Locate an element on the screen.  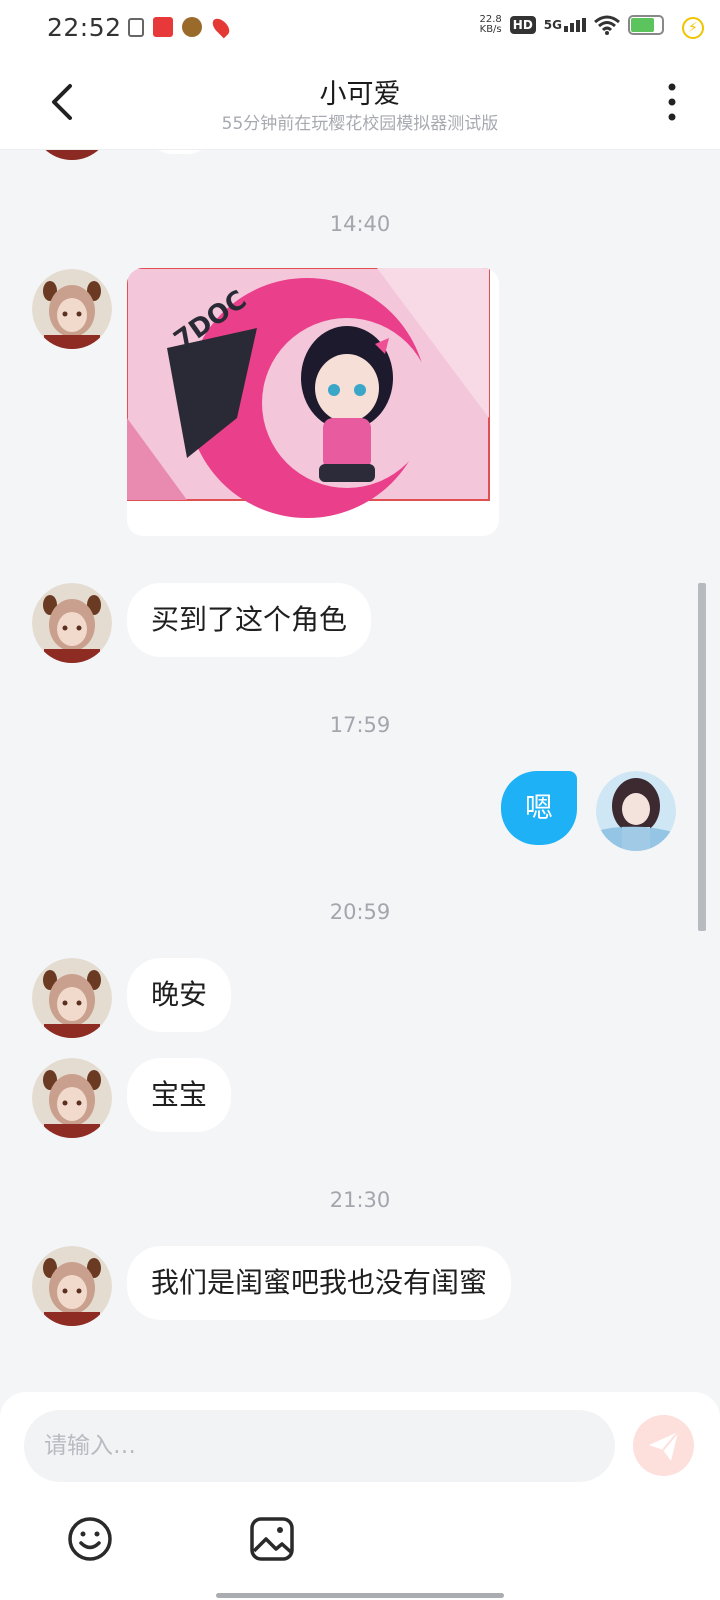
red-app-icon is located at coordinates (163, 27).